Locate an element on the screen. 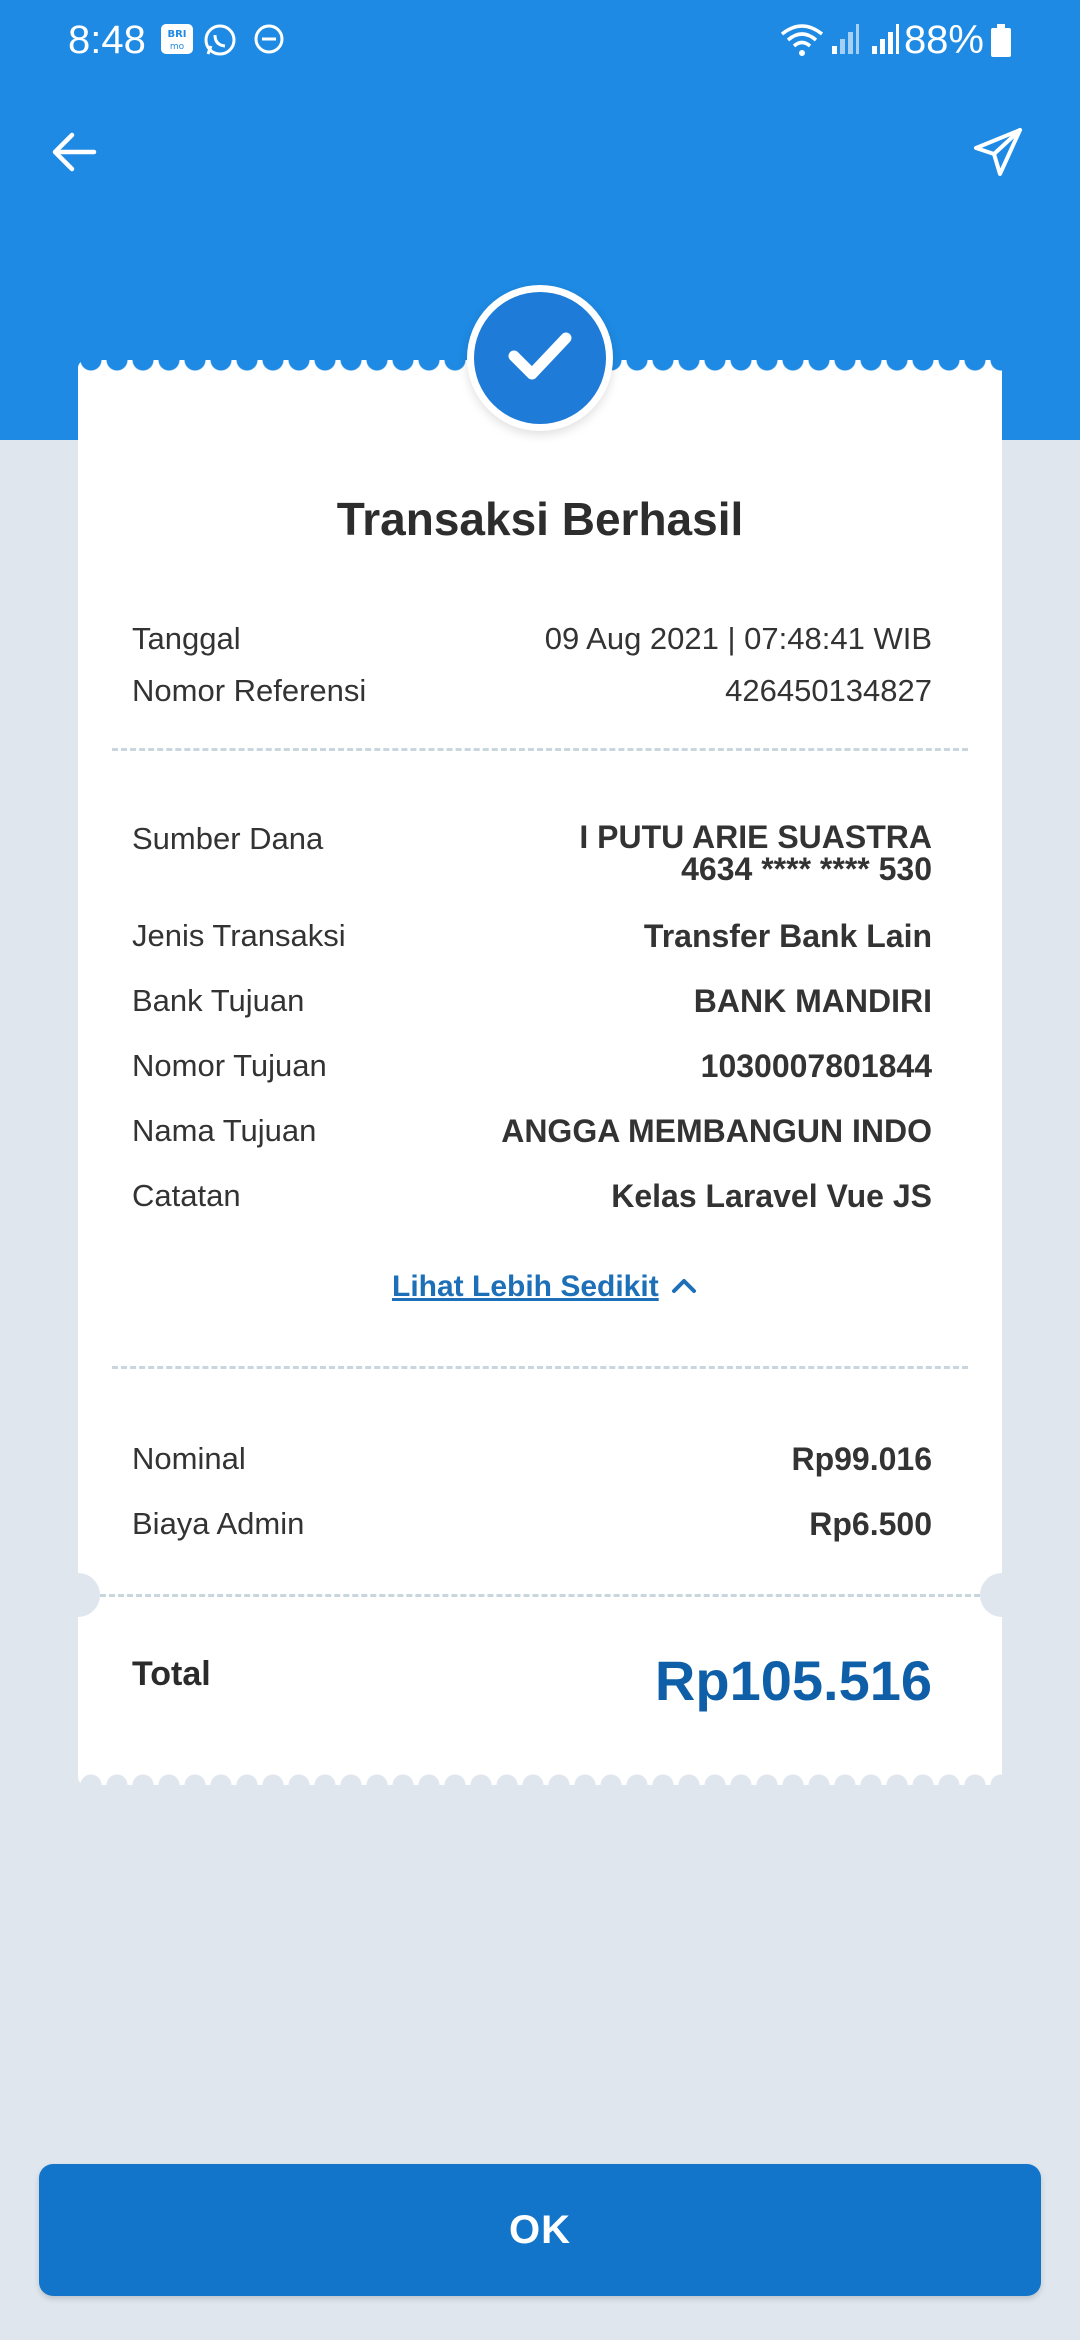 The image size is (1080, 2340). destination-name-value: ANGGA MEMBANGUN INDO is located at coordinates (716, 1131).